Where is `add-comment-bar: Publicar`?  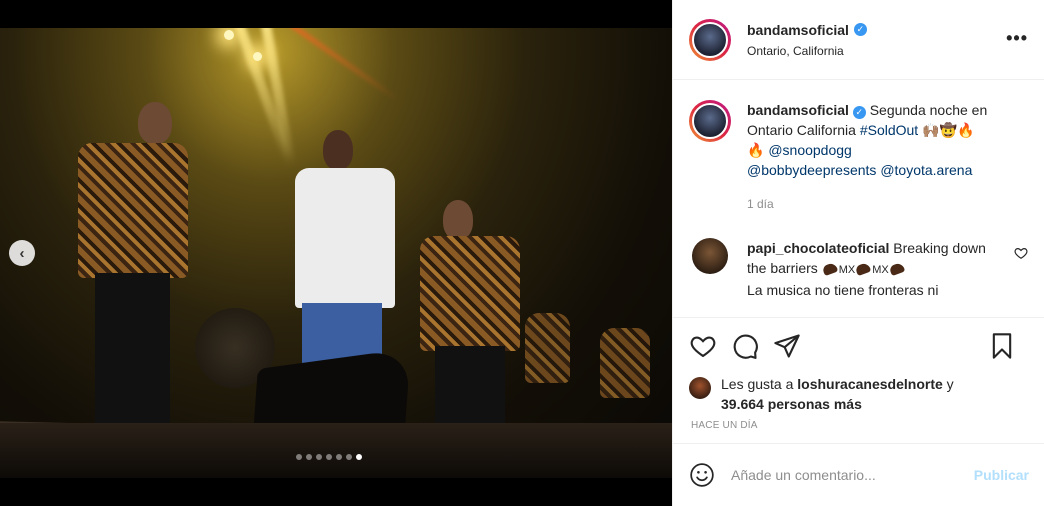 add-comment-bar: Publicar is located at coordinates (858, 474).